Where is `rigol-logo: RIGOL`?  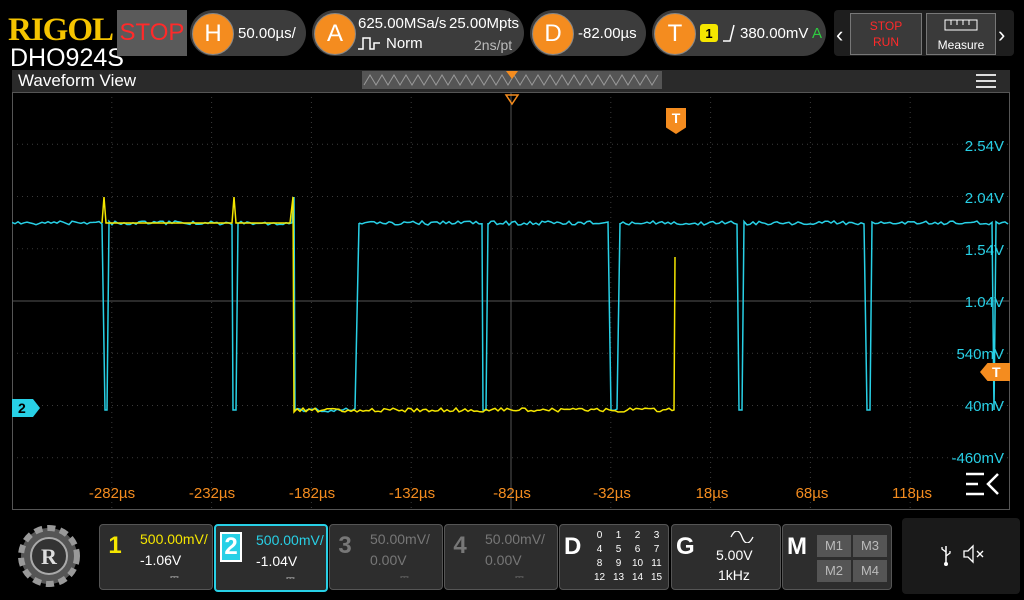 rigol-logo: RIGOL is located at coordinates (60, 30).